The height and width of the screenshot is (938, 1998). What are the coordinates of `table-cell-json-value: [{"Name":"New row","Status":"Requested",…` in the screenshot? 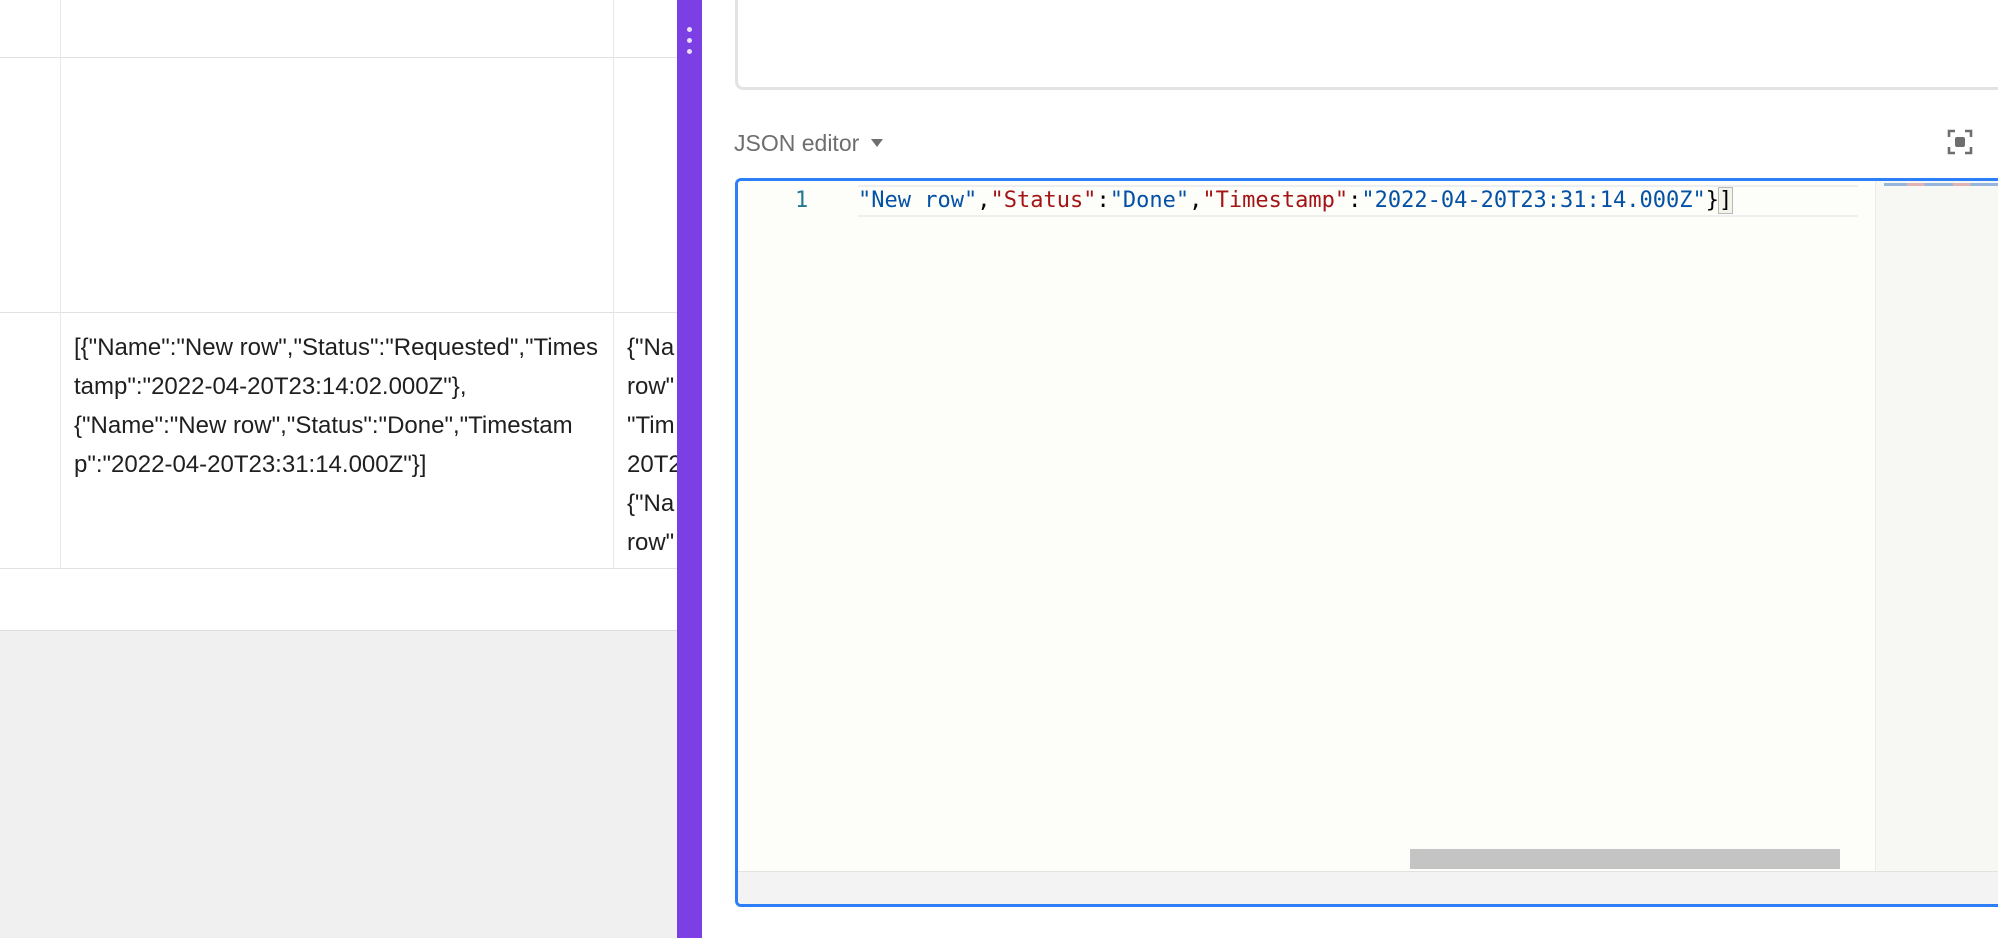 It's located at (339, 406).